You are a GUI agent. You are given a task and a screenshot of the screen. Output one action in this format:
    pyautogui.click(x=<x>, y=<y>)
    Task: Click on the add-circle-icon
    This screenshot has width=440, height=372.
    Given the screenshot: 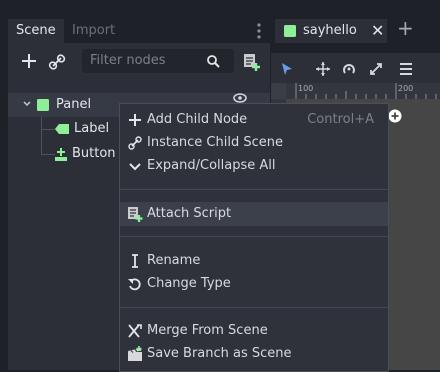 What is the action you would take?
    pyautogui.click(x=395, y=116)
    